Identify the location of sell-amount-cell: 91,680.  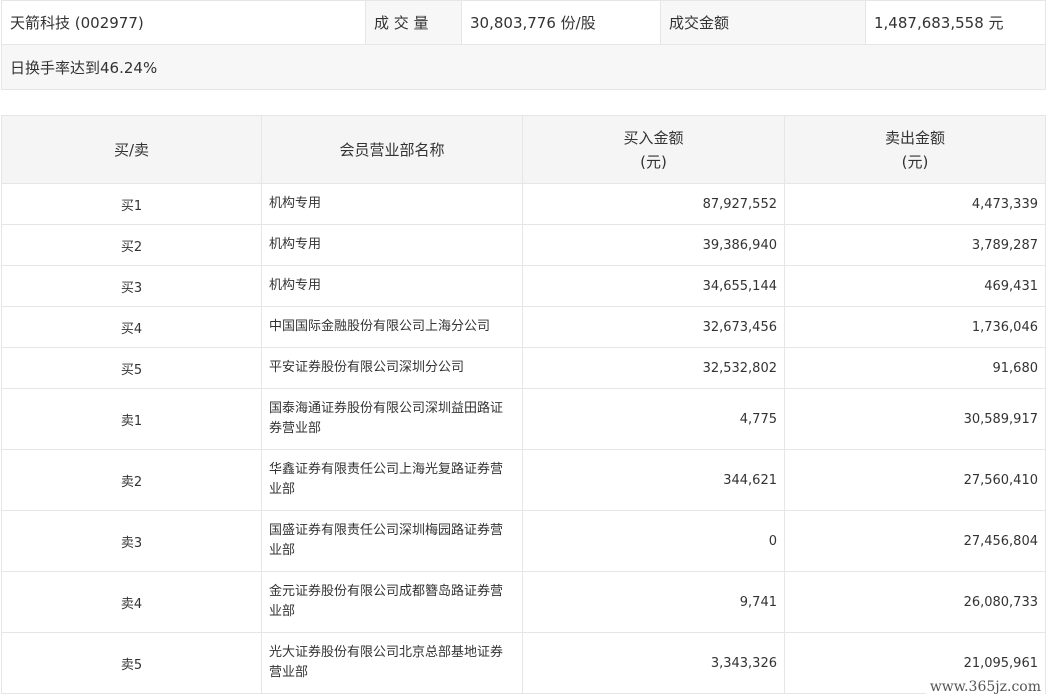
(915, 368).